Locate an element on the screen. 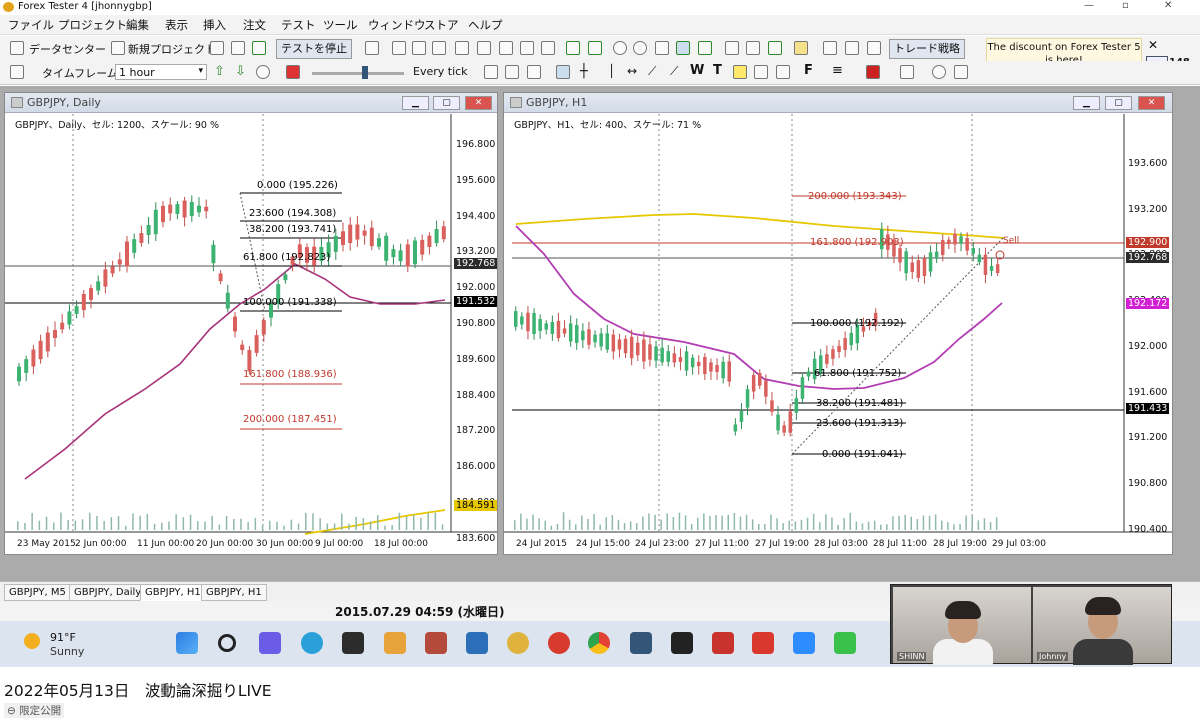 The width and height of the screenshot is (1200, 719). menu-file: ファイル is located at coordinates (31, 25).